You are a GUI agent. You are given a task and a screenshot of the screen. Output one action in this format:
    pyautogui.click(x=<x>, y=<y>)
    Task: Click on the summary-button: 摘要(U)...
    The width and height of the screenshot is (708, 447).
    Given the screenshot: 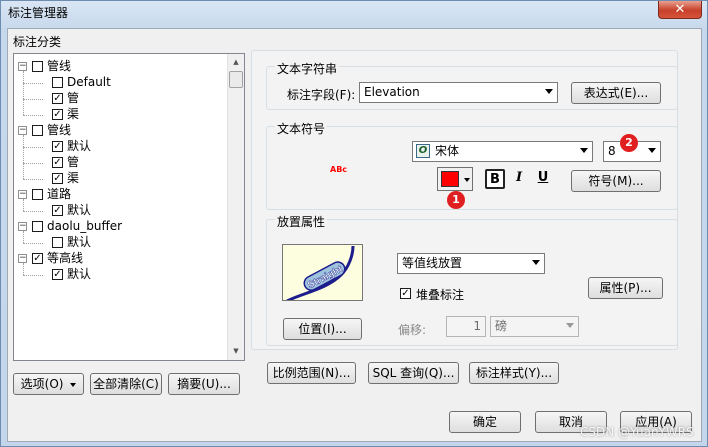 What is the action you would take?
    pyautogui.click(x=204, y=384)
    